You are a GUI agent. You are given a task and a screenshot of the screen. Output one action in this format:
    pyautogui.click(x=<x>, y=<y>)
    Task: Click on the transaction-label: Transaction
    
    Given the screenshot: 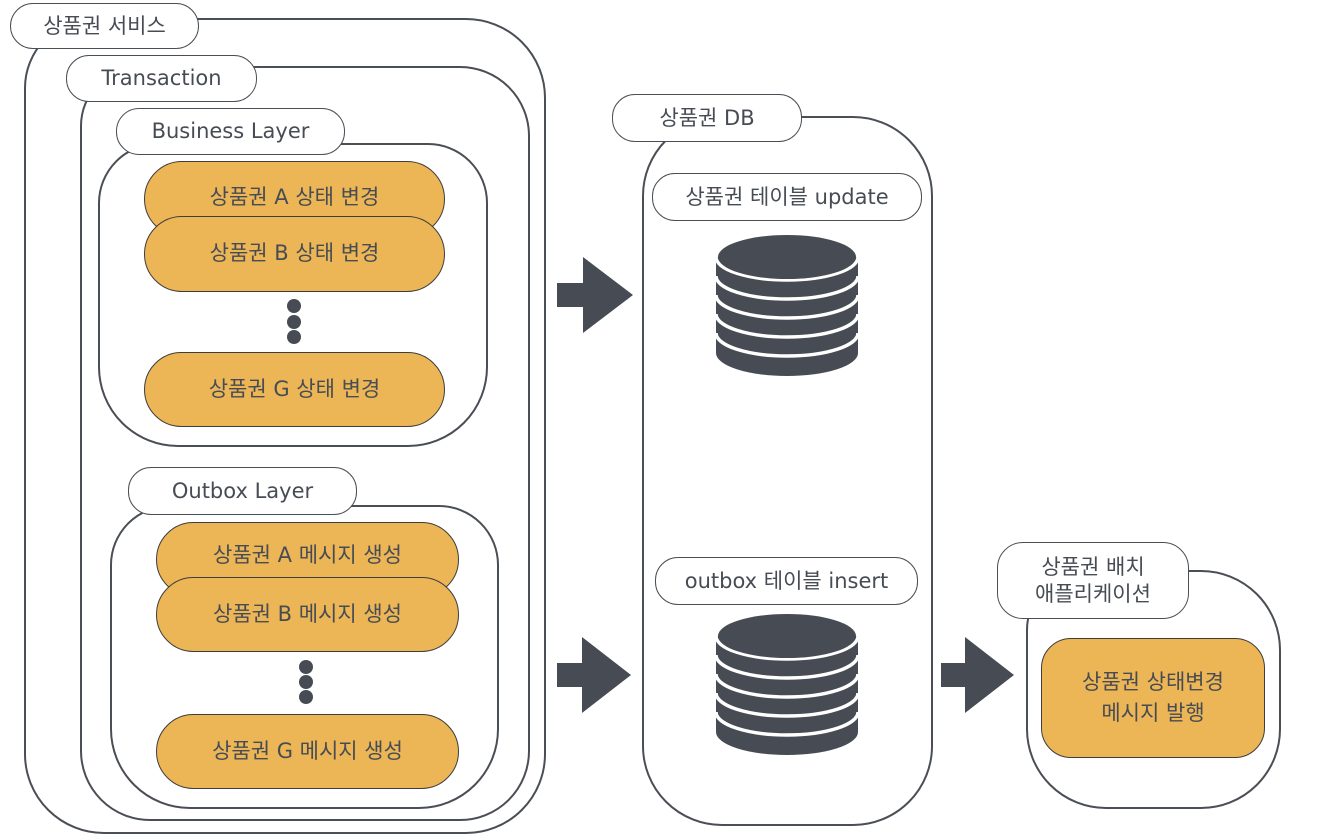 What is the action you would take?
    pyautogui.click(x=161, y=78)
    